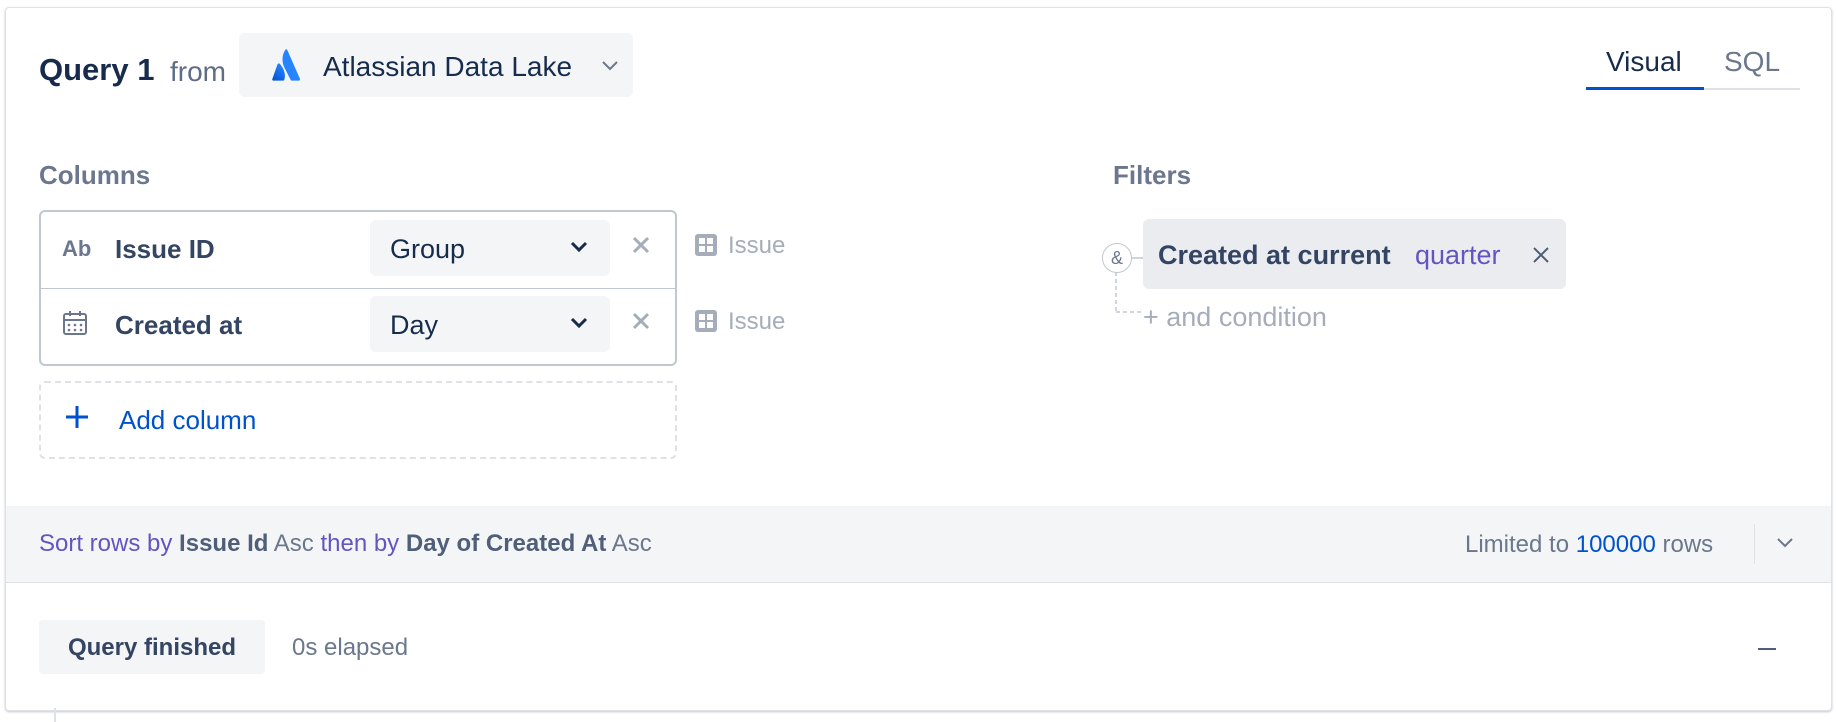 The height and width of the screenshot is (722, 1836). Describe the element at coordinates (358, 420) in the screenshot. I see `add-column-button: Add column` at that location.